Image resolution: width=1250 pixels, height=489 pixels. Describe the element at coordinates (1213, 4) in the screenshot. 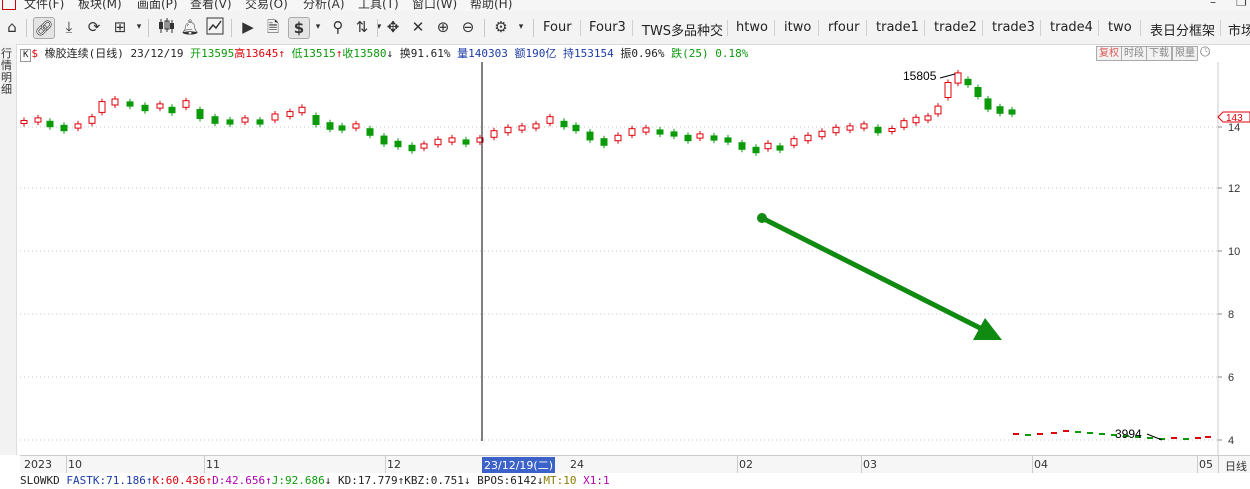

I see `minimize-button: –` at that location.